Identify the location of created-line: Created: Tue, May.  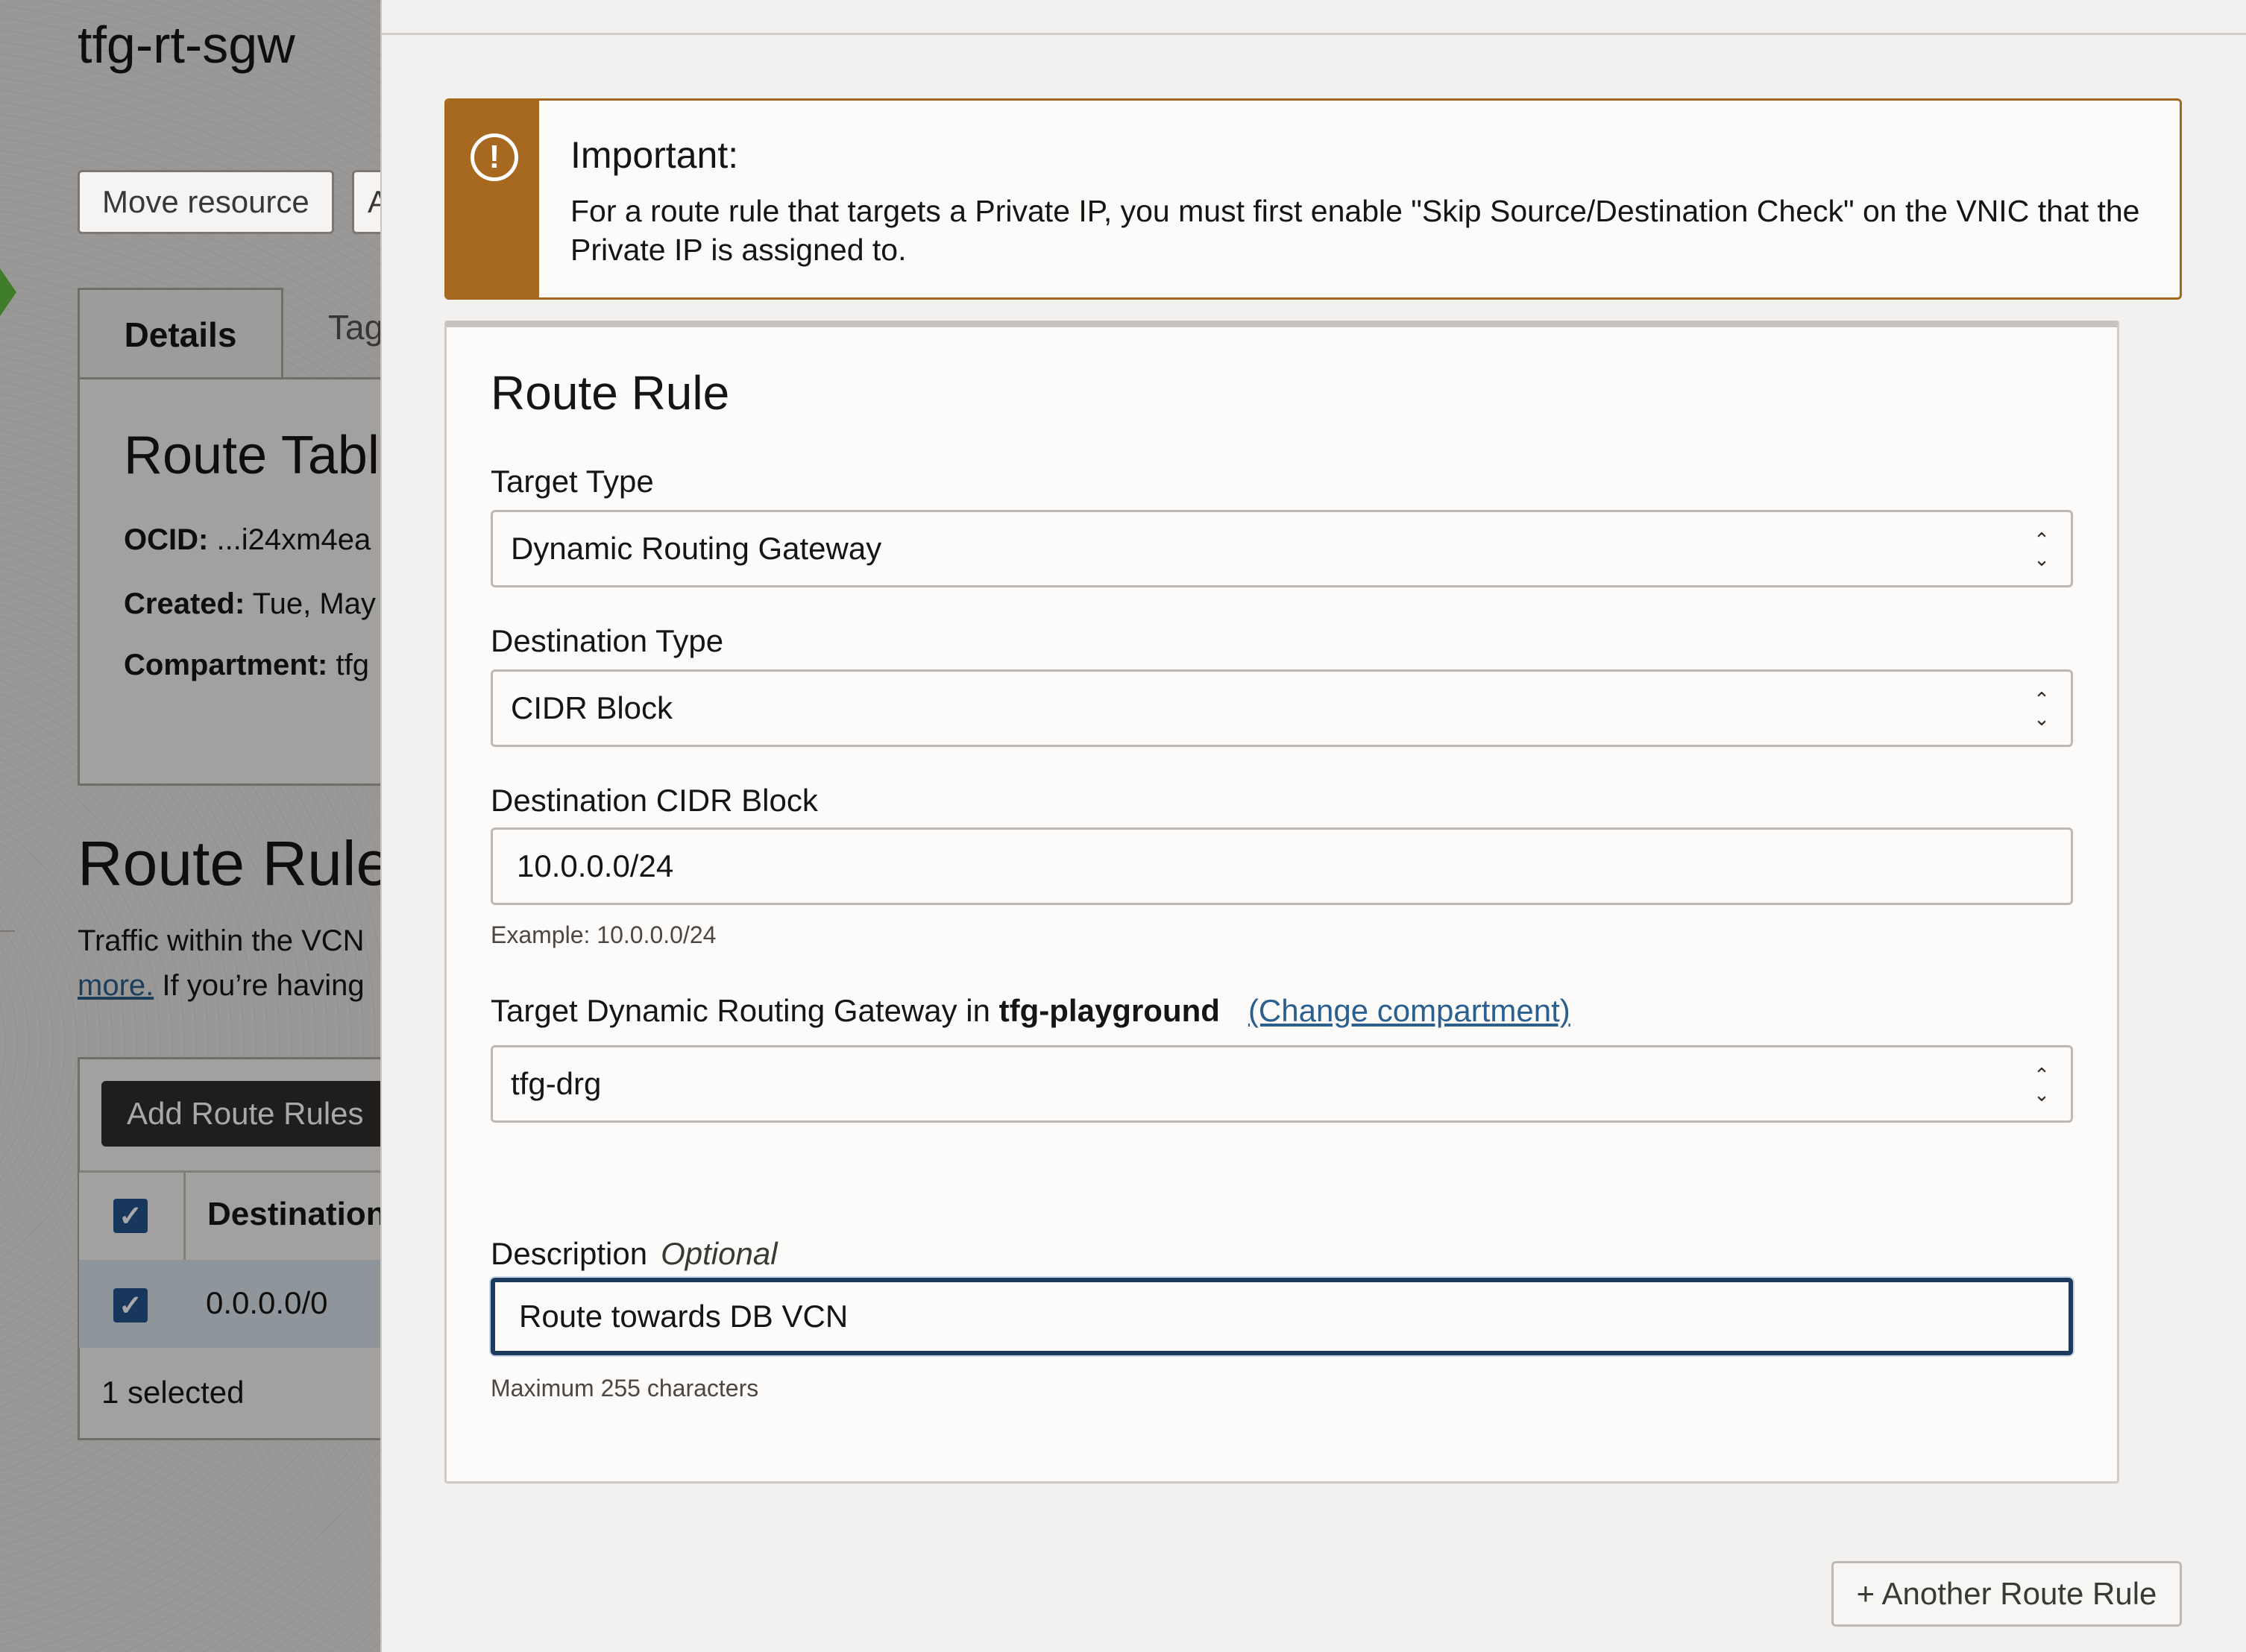
(250, 604).